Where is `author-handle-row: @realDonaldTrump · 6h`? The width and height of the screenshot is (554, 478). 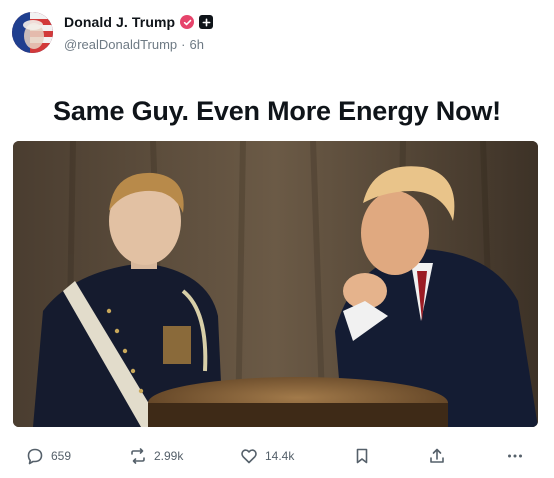 author-handle-row: @realDonaldTrump · 6h is located at coordinates (134, 44).